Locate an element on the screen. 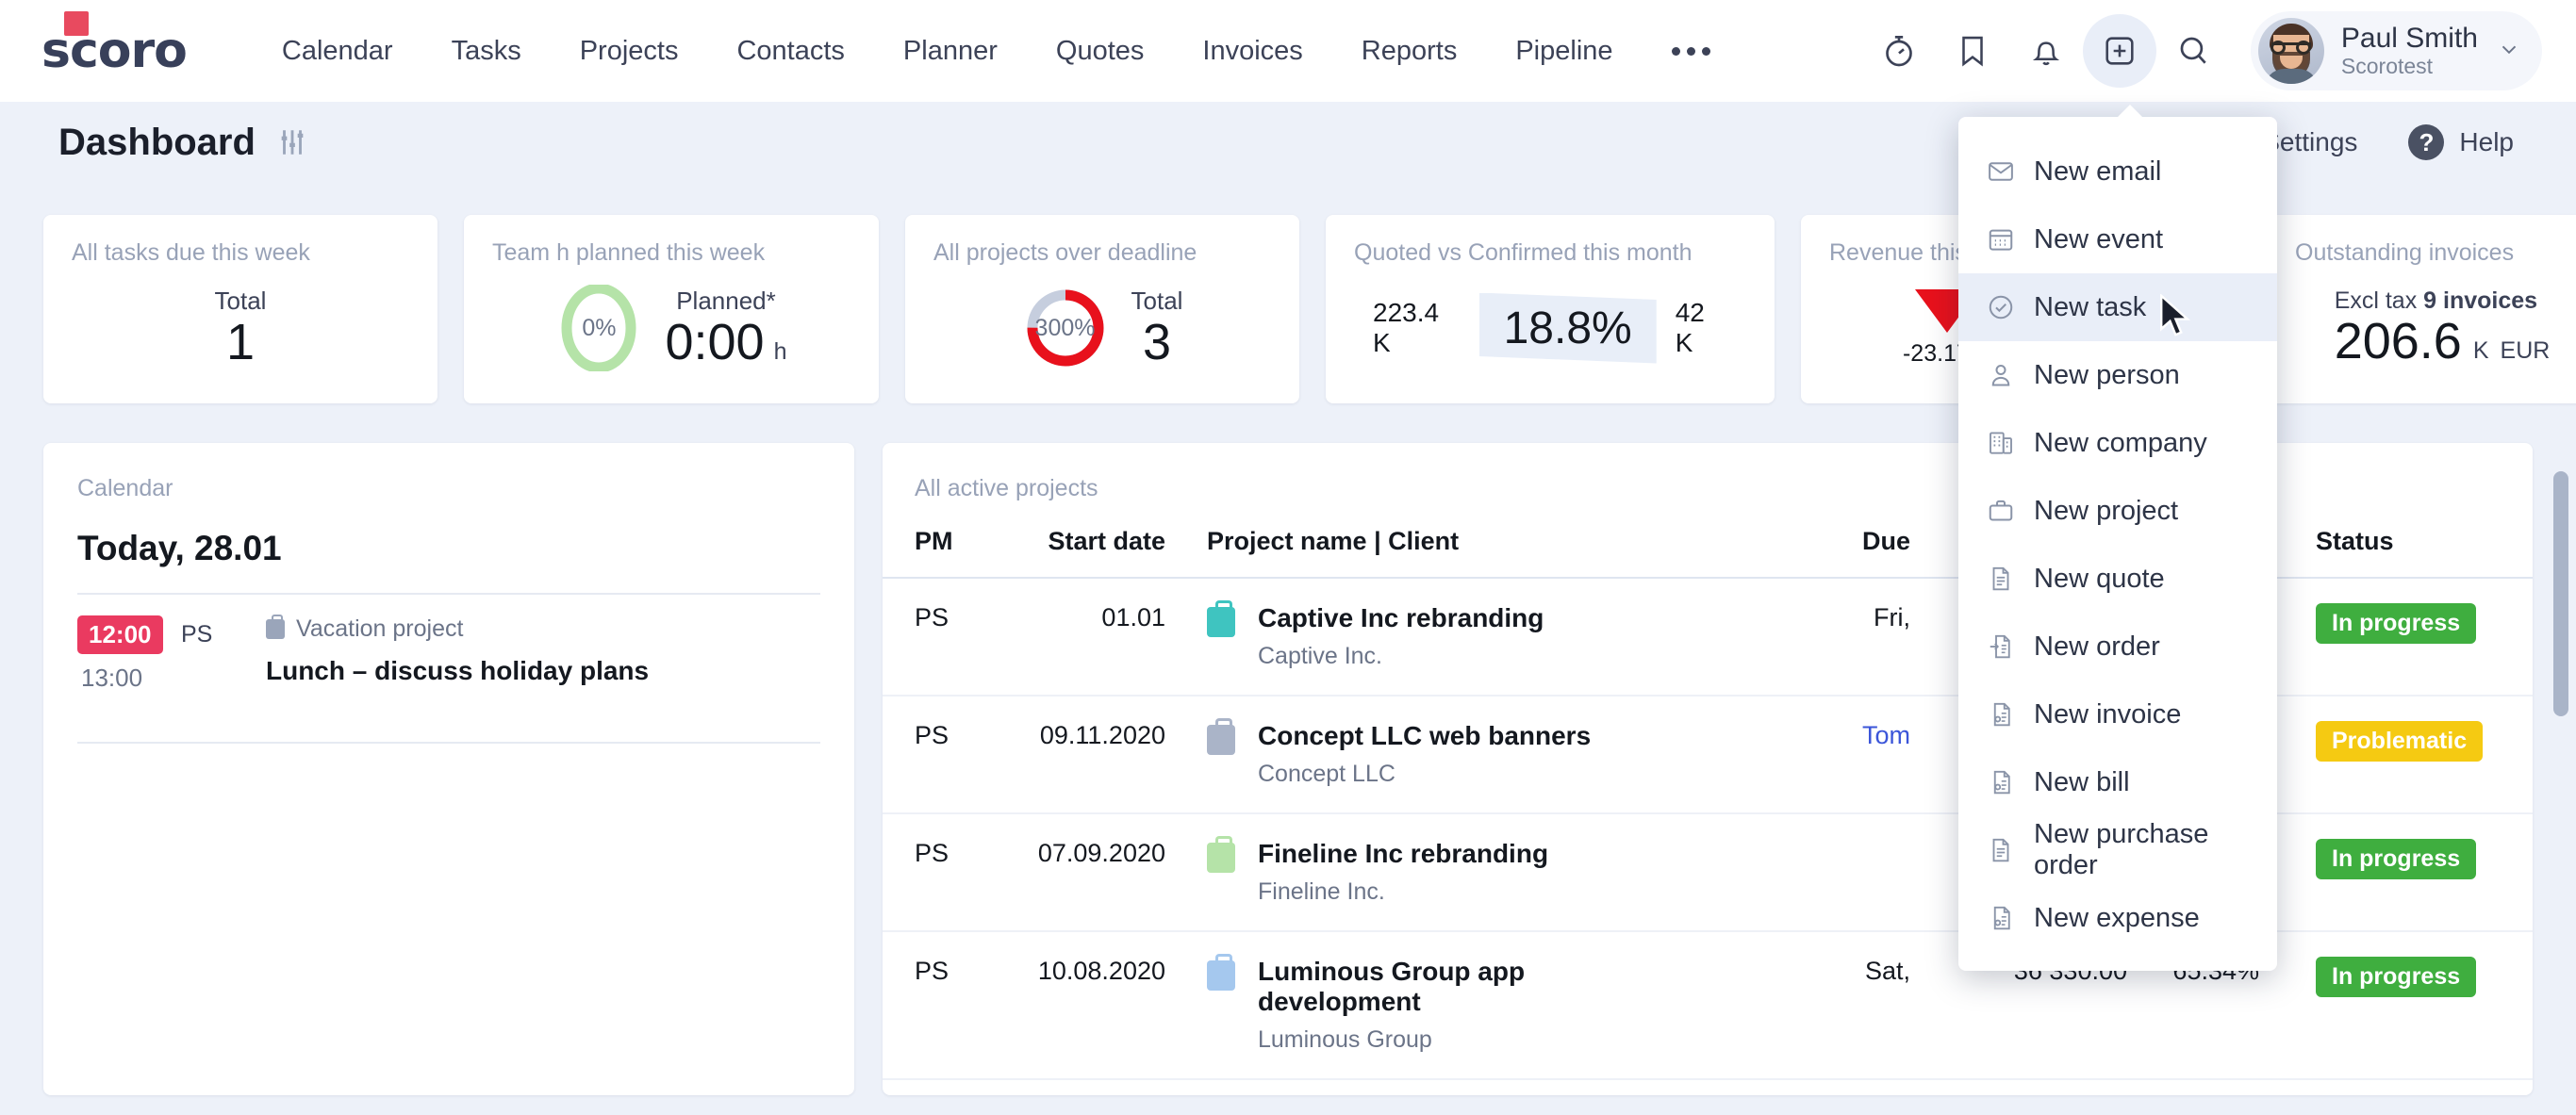 The image size is (2576, 1115). projects-scrollbar is located at coordinates (2560, 772).